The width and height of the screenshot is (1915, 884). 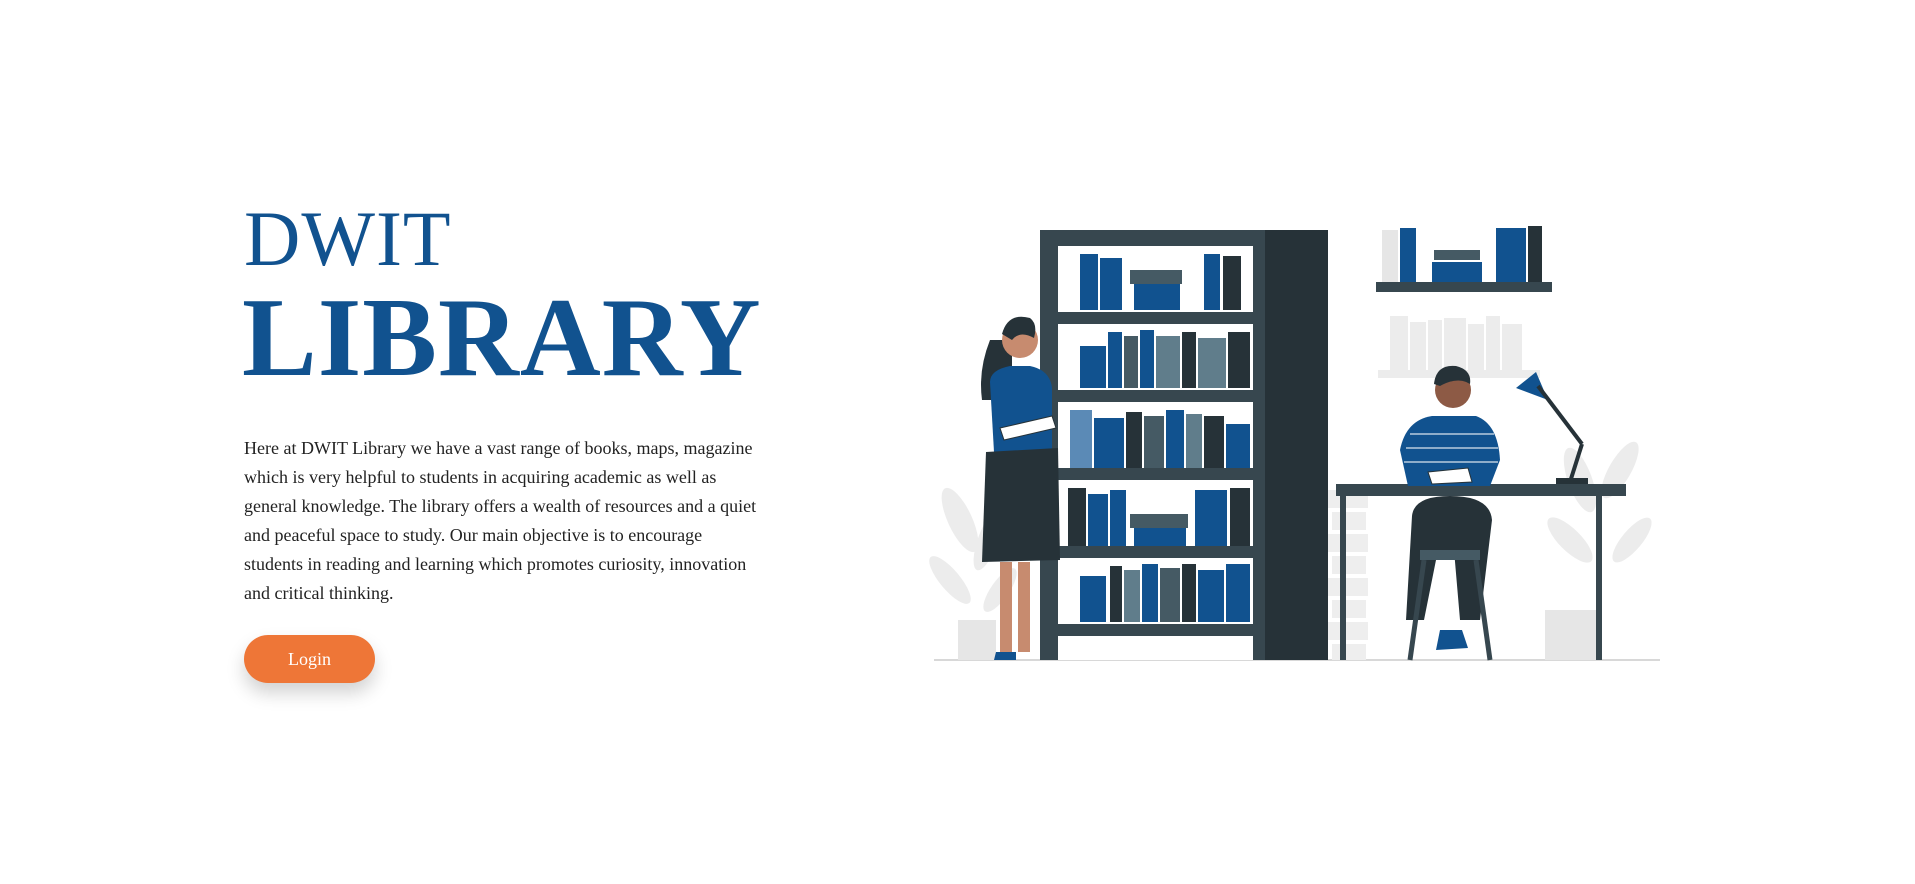 What do you see at coordinates (309, 659) in the screenshot?
I see `login-button: Login` at bounding box center [309, 659].